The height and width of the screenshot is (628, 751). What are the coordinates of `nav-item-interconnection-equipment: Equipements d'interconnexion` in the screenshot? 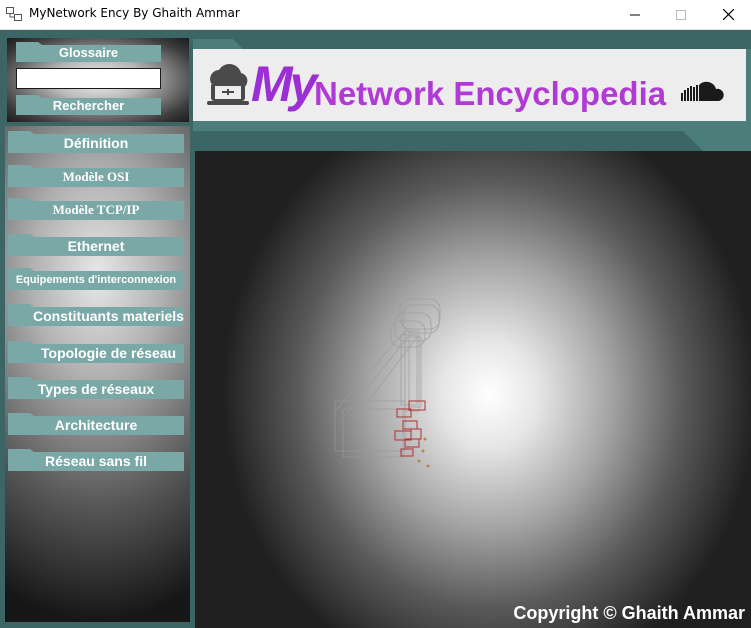 It's located at (96, 279).